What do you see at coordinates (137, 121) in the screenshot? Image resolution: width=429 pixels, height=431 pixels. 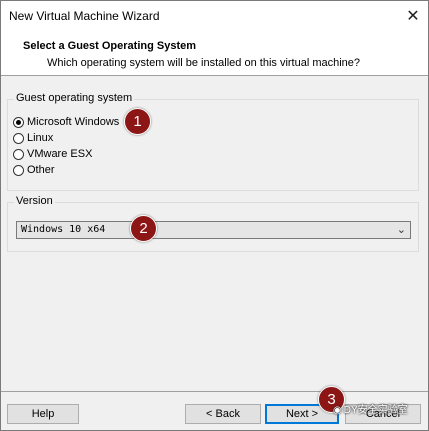 I see `step-badge-1: 1` at bounding box center [137, 121].